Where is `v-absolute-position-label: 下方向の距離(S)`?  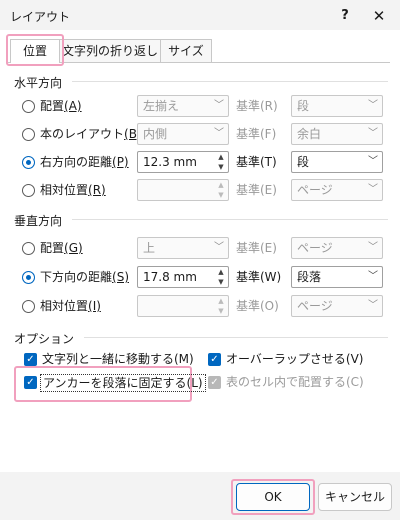 v-absolute-position-label: 下方向の距離(S) is located at coordinates (84, 277).